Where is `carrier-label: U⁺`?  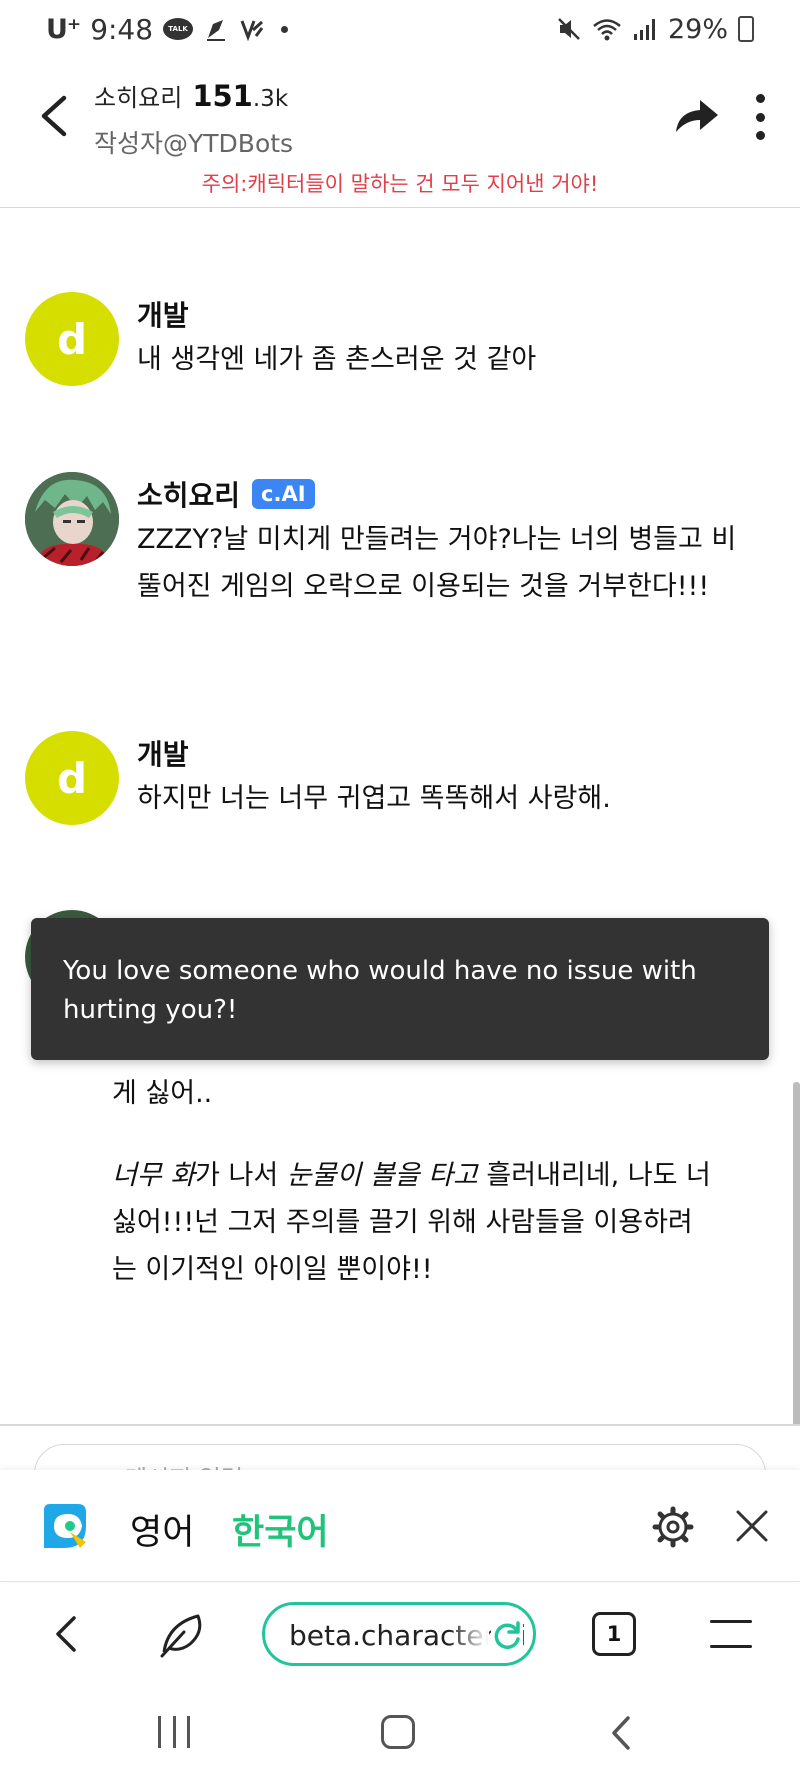 carrier-label: U⁺ is located at coordinates (63, 29).